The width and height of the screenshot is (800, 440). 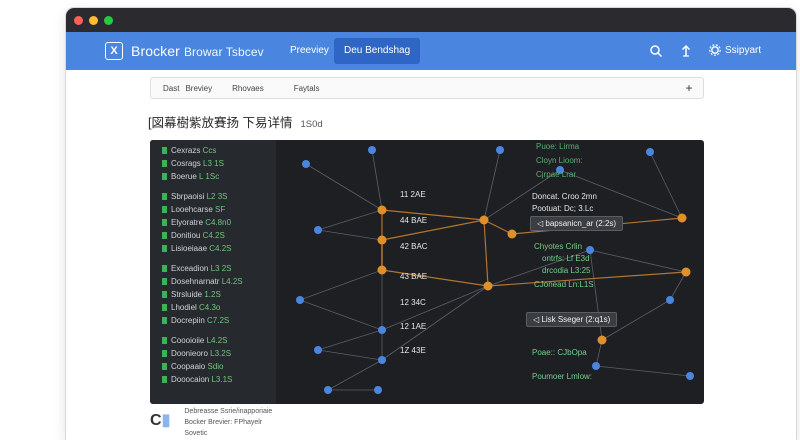 What do you see at coordinates (217, 340) in the screenshot?
I see `node-list-value: L4.2S` at bounding box center [217, 340].